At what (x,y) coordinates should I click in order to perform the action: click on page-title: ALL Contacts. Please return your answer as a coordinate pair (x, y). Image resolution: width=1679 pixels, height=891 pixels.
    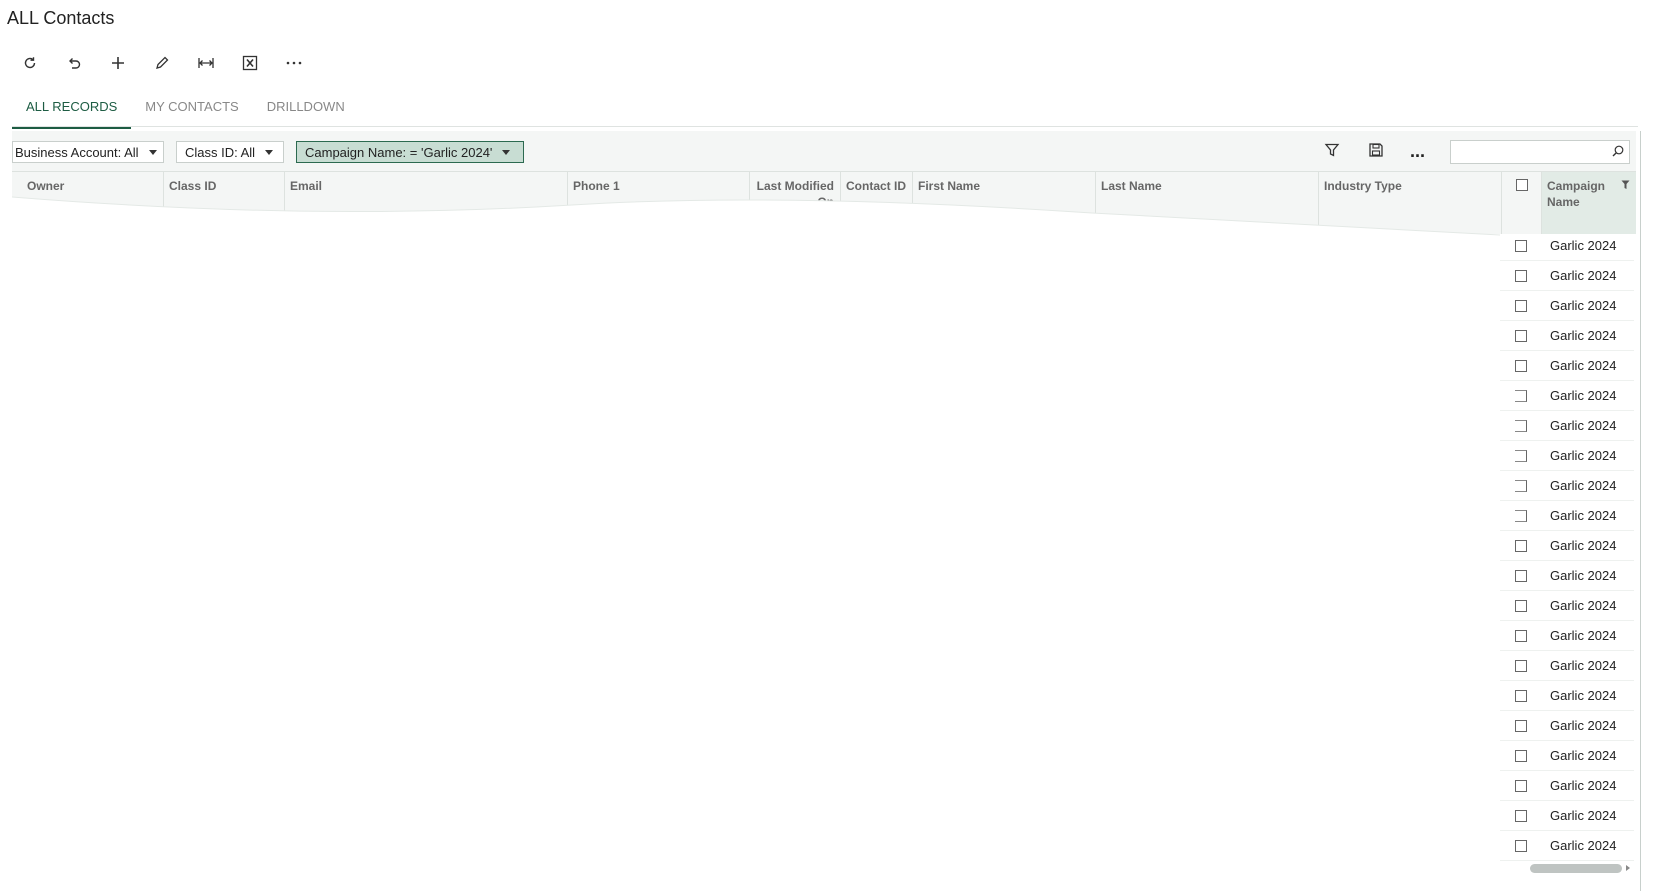
    Looking at the image, I should click on (61, 18).